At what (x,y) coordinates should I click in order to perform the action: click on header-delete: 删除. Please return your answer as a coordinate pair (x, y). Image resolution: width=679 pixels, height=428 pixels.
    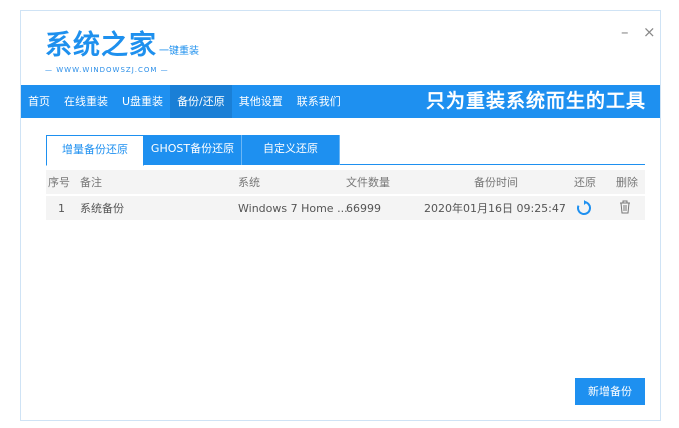
    Looking at the image, I should click on (627, 182).